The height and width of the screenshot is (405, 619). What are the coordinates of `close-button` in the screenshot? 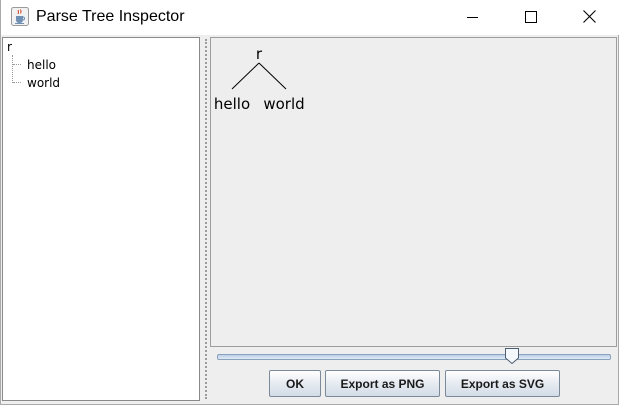 It's located at (589, 16).